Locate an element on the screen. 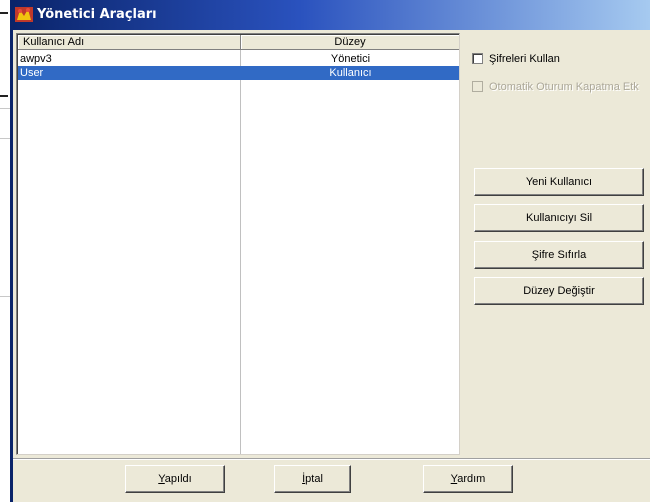 Image resolution: width=650 pixels, height=502 pixels. window-title: Yönetici Araçları is located at coordinates (97, 14).